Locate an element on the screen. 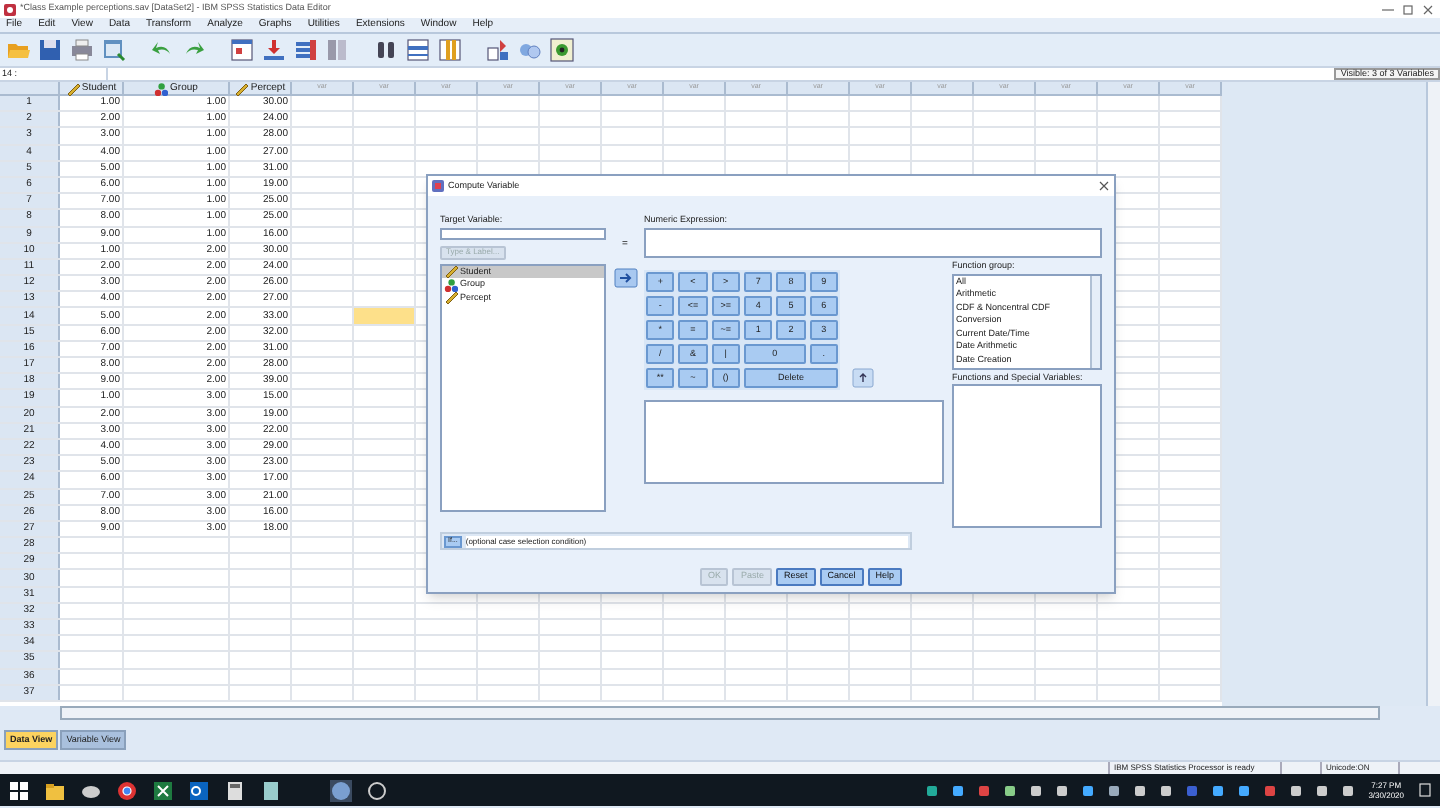 This screenshot has height=808, width=1440. list-scrollbar is located at coordinates (1095, 321).